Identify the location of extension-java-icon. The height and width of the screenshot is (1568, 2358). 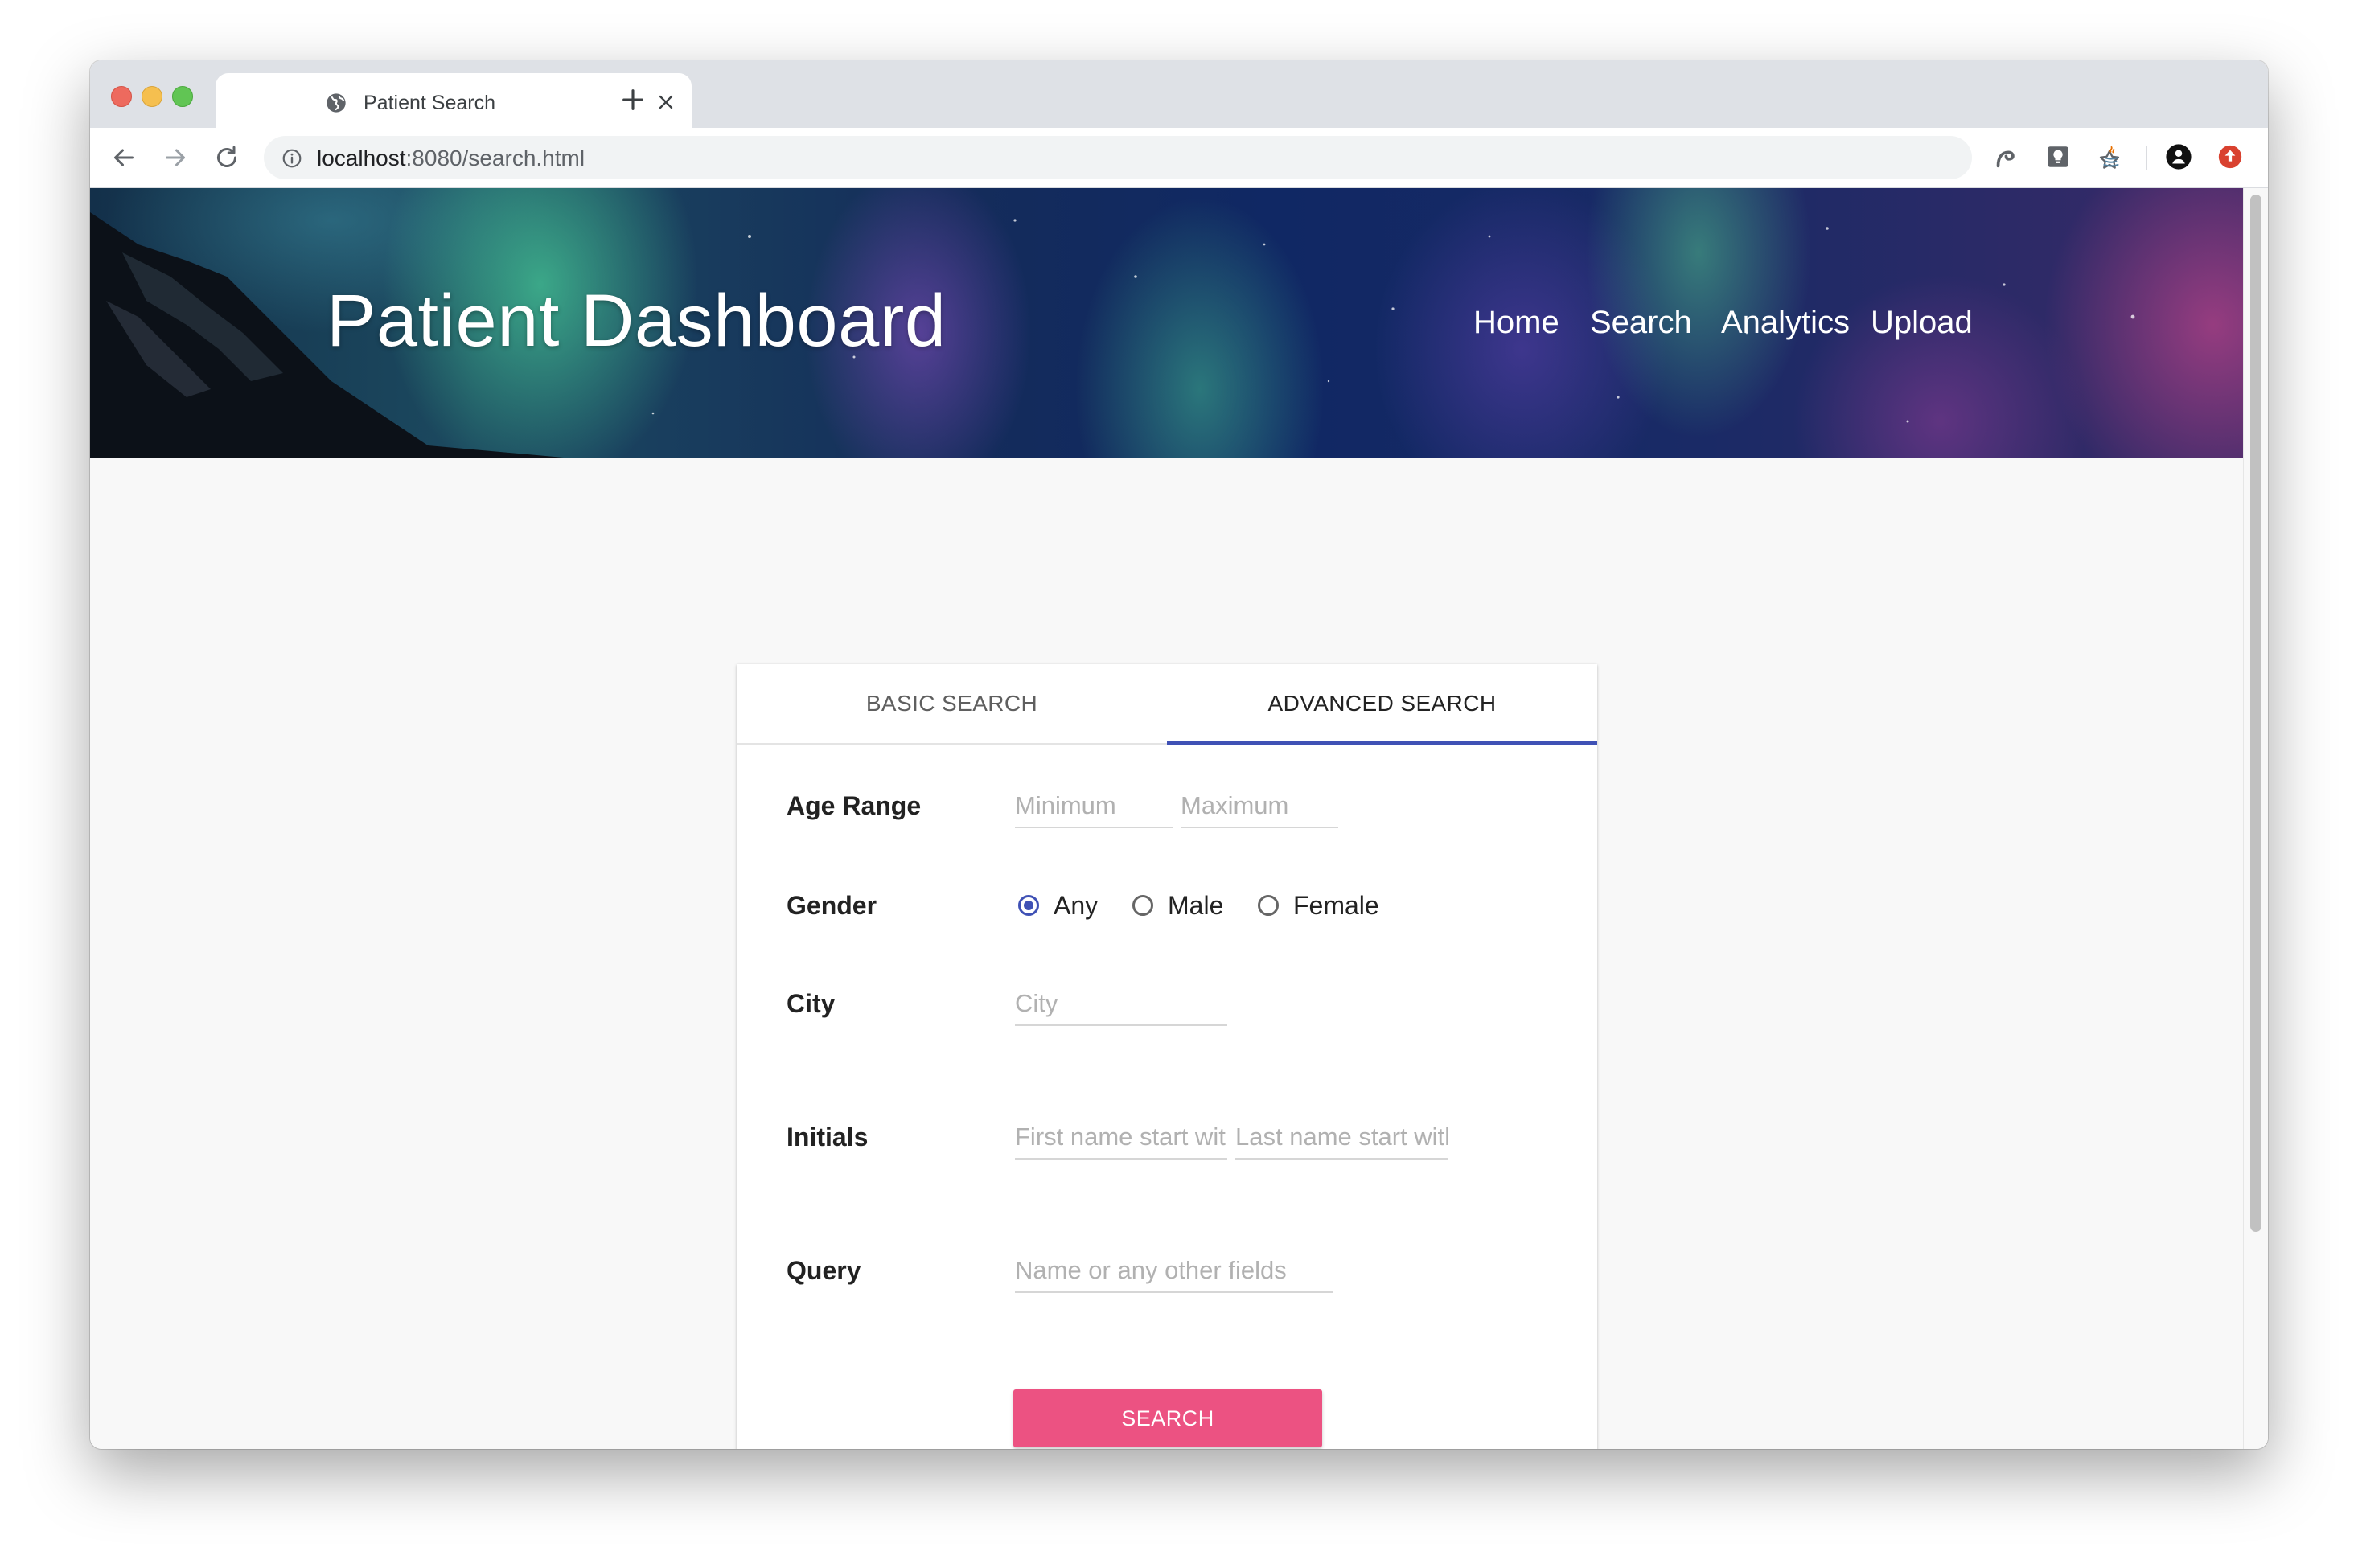
(2111, 156).